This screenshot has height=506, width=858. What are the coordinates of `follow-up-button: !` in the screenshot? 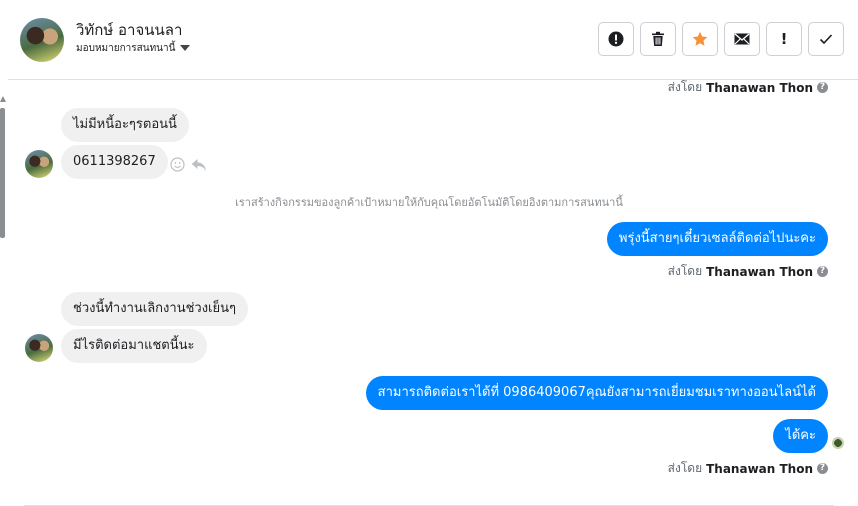 It's located at (784, 39).